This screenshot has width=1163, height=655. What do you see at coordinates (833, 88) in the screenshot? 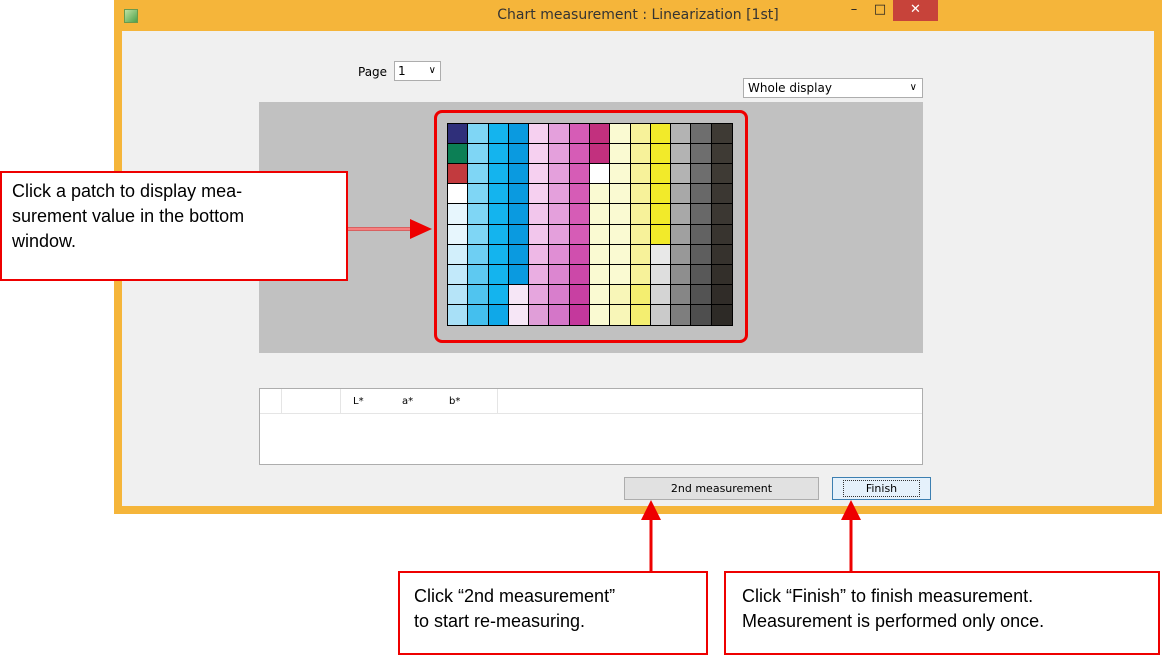
I see `display-mode-select: Whole display ∨` at bounding box center [833, 88].